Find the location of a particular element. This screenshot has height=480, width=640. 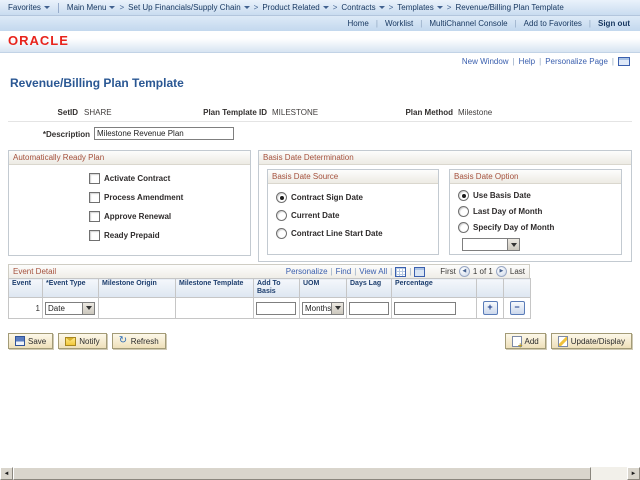

col-days-lag: Days Lag is located at coordinates (369, 288).